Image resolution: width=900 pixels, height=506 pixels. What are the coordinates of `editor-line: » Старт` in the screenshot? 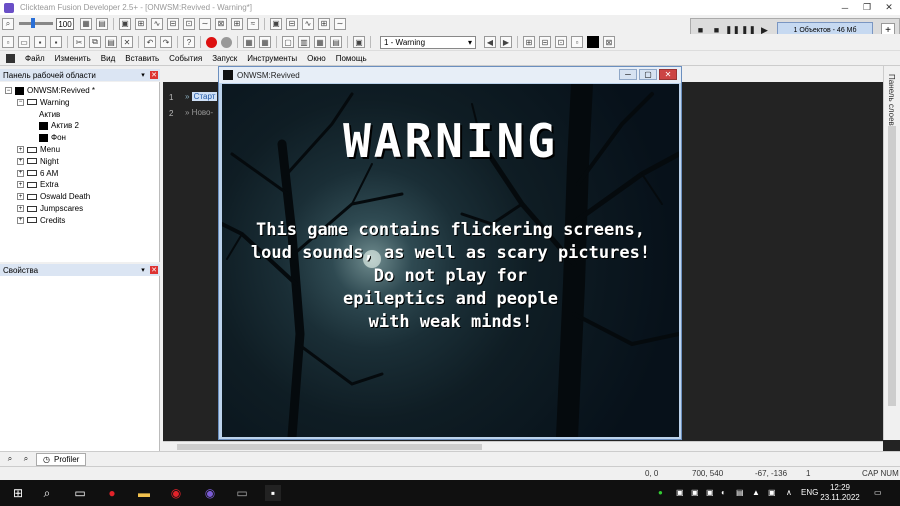 It's located at (201, 96).